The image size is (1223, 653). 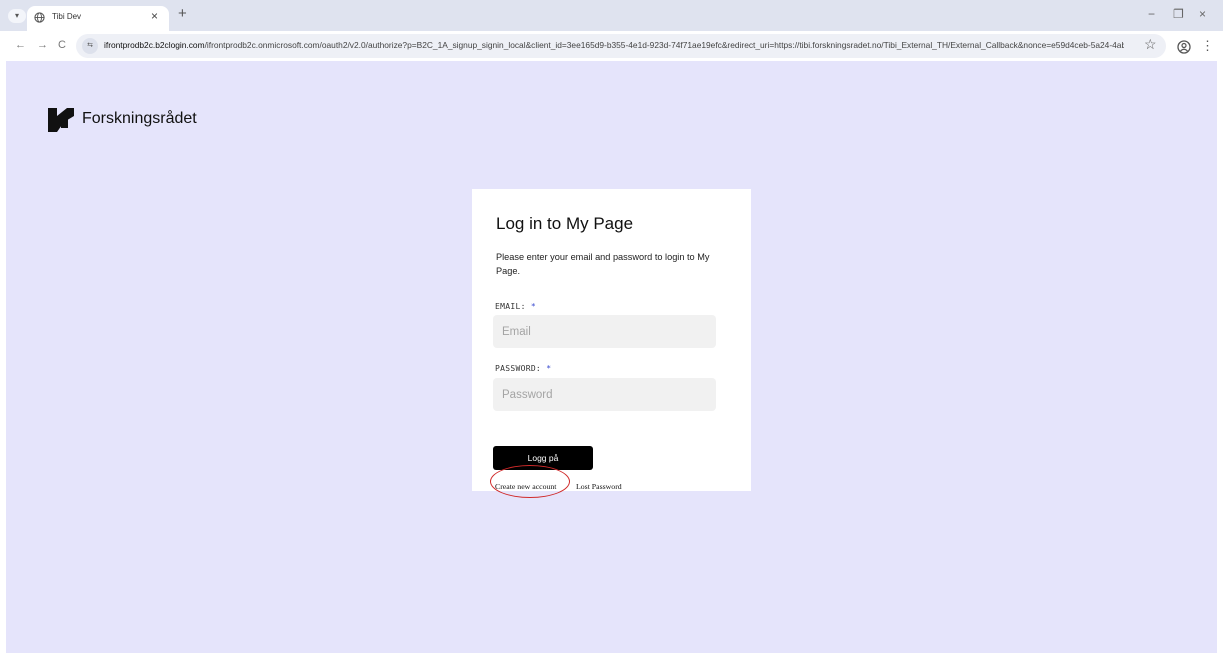 I want to click on email-label: EMAIL: *, so click(x=515, y=306).